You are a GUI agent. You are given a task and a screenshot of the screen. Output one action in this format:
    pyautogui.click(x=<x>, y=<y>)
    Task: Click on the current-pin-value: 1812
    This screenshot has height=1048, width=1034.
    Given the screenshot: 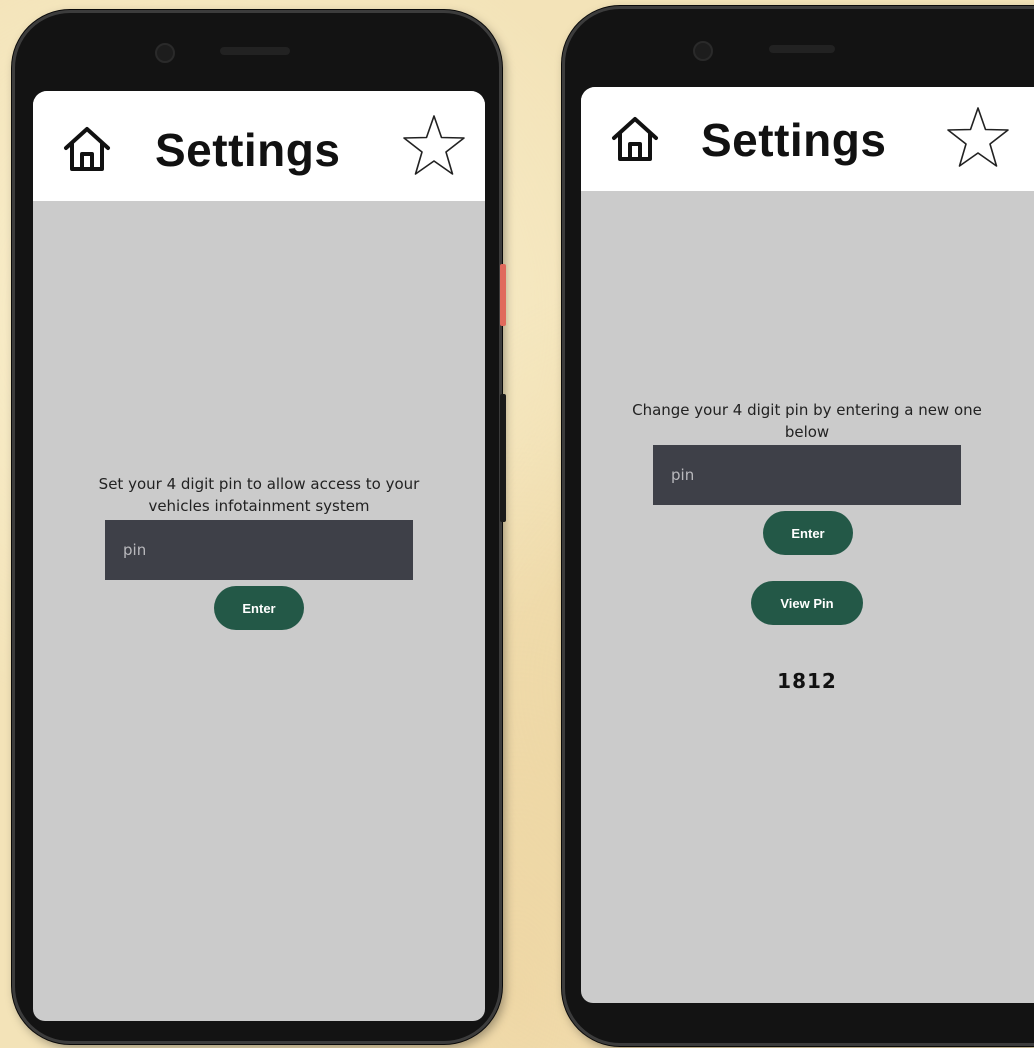 What is the action you would take?
    pyautogui.click(x=807, y=681)
    